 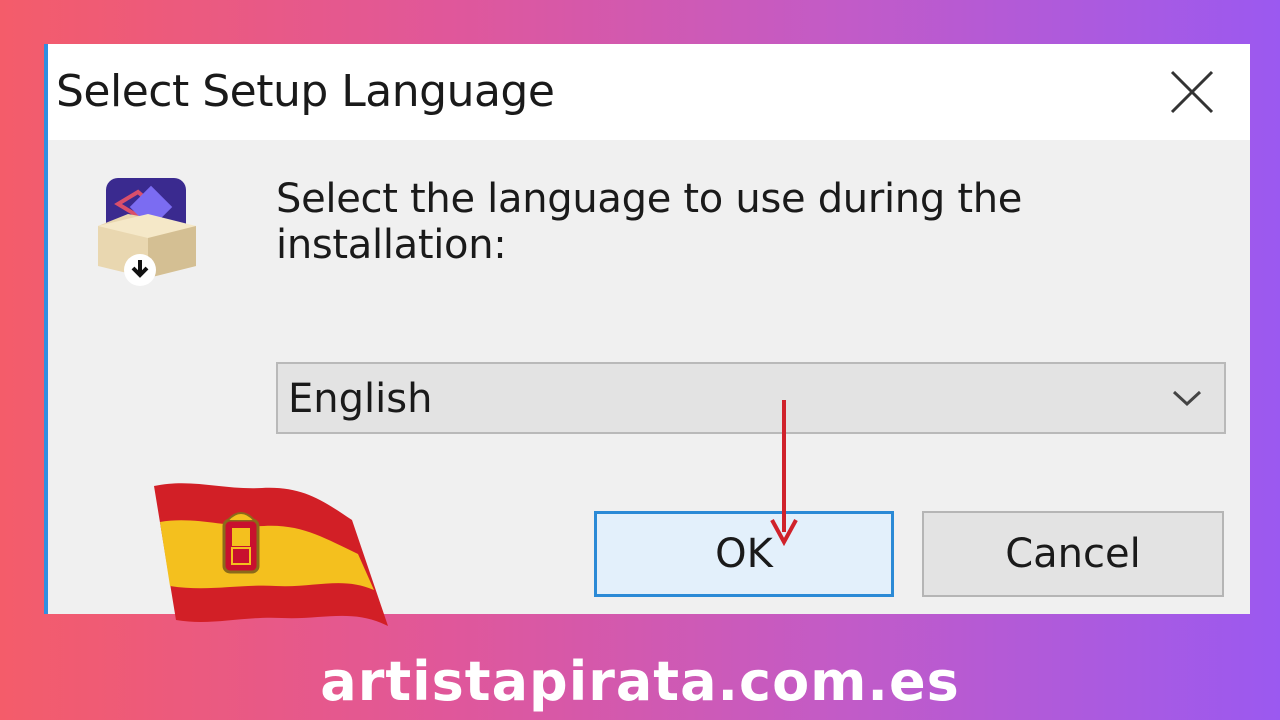 What do you see at coordinates (271, 554) in the screenshot?
I see `spain-flag-image` at bounding box center [271, 554].